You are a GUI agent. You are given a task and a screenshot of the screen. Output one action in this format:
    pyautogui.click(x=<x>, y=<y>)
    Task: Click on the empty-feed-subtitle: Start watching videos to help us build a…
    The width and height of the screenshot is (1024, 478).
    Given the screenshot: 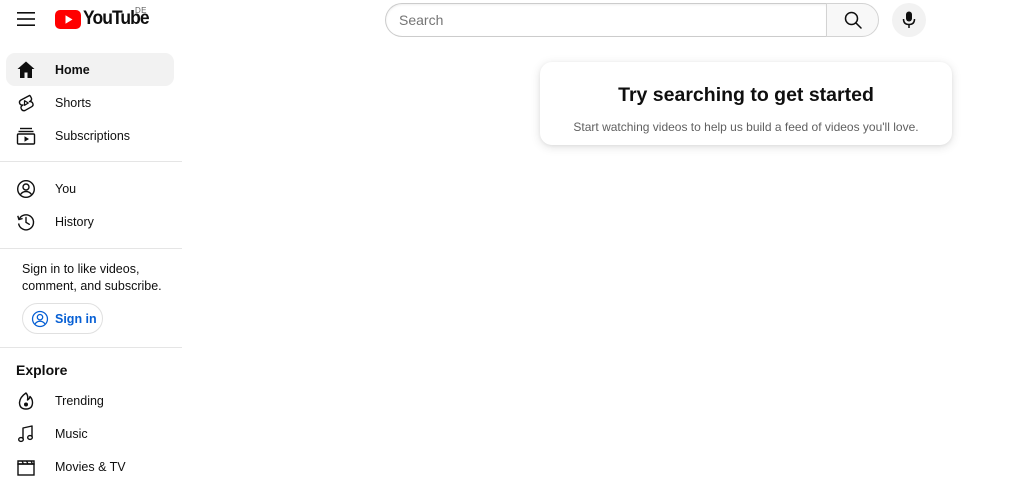 What is the action you would take?
    pyautogui.click(x=746, y=127)
    